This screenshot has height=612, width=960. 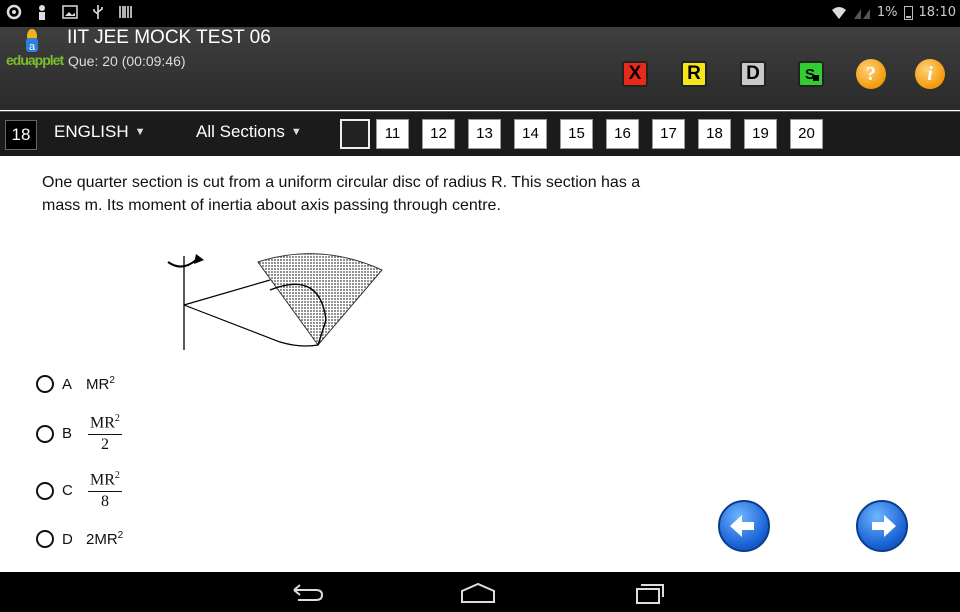 I want to click on info-icon: i, so click(x=930, y=74).